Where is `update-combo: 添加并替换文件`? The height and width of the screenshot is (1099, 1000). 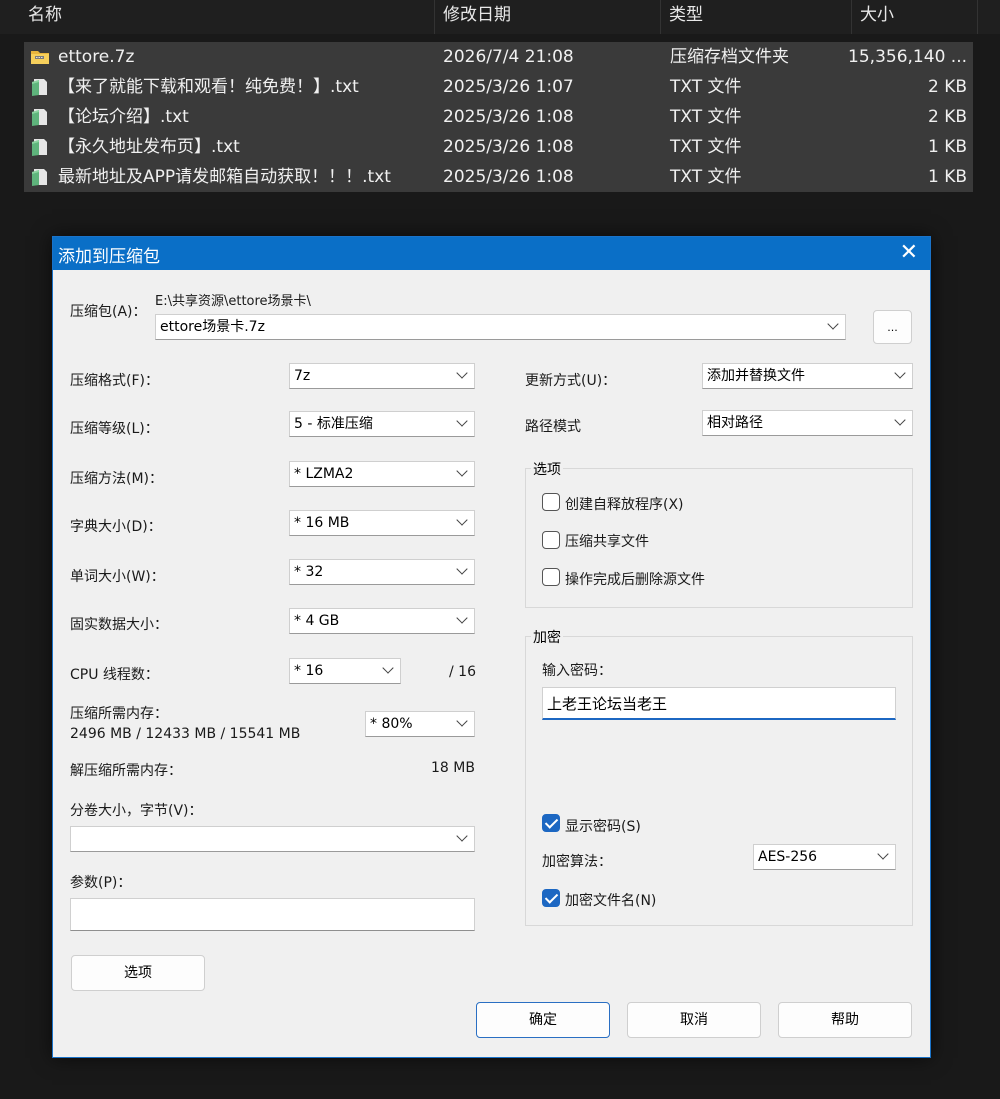
update-combo: 添加并替换文件 is located at coordinates (807, 376).